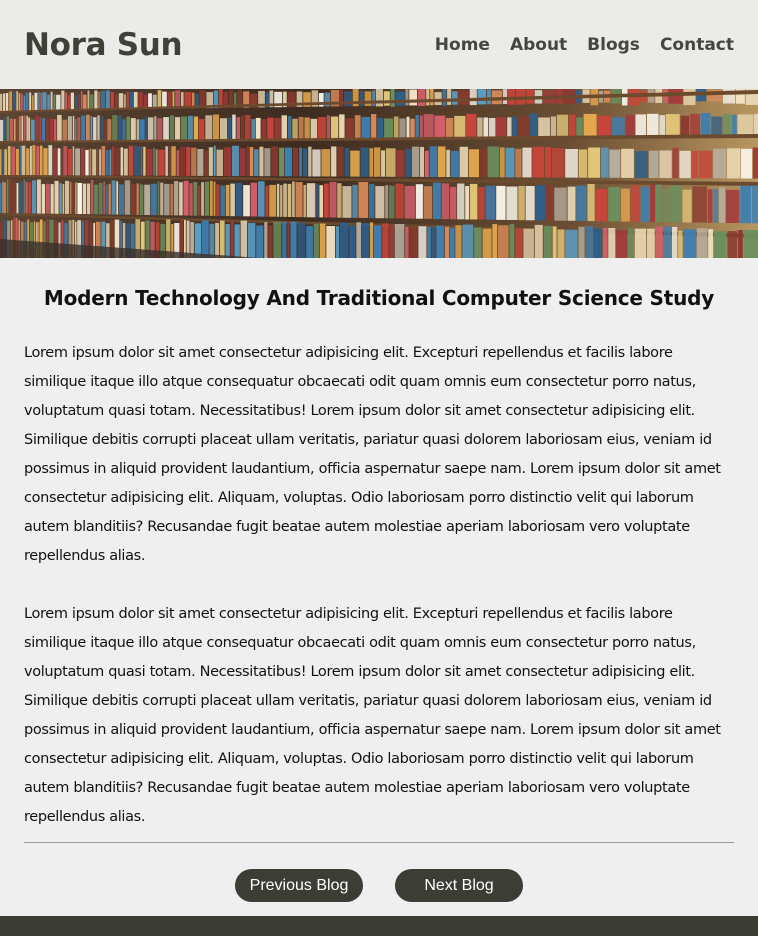  I want to click on nav-home-link: Home, so click(462, 45).